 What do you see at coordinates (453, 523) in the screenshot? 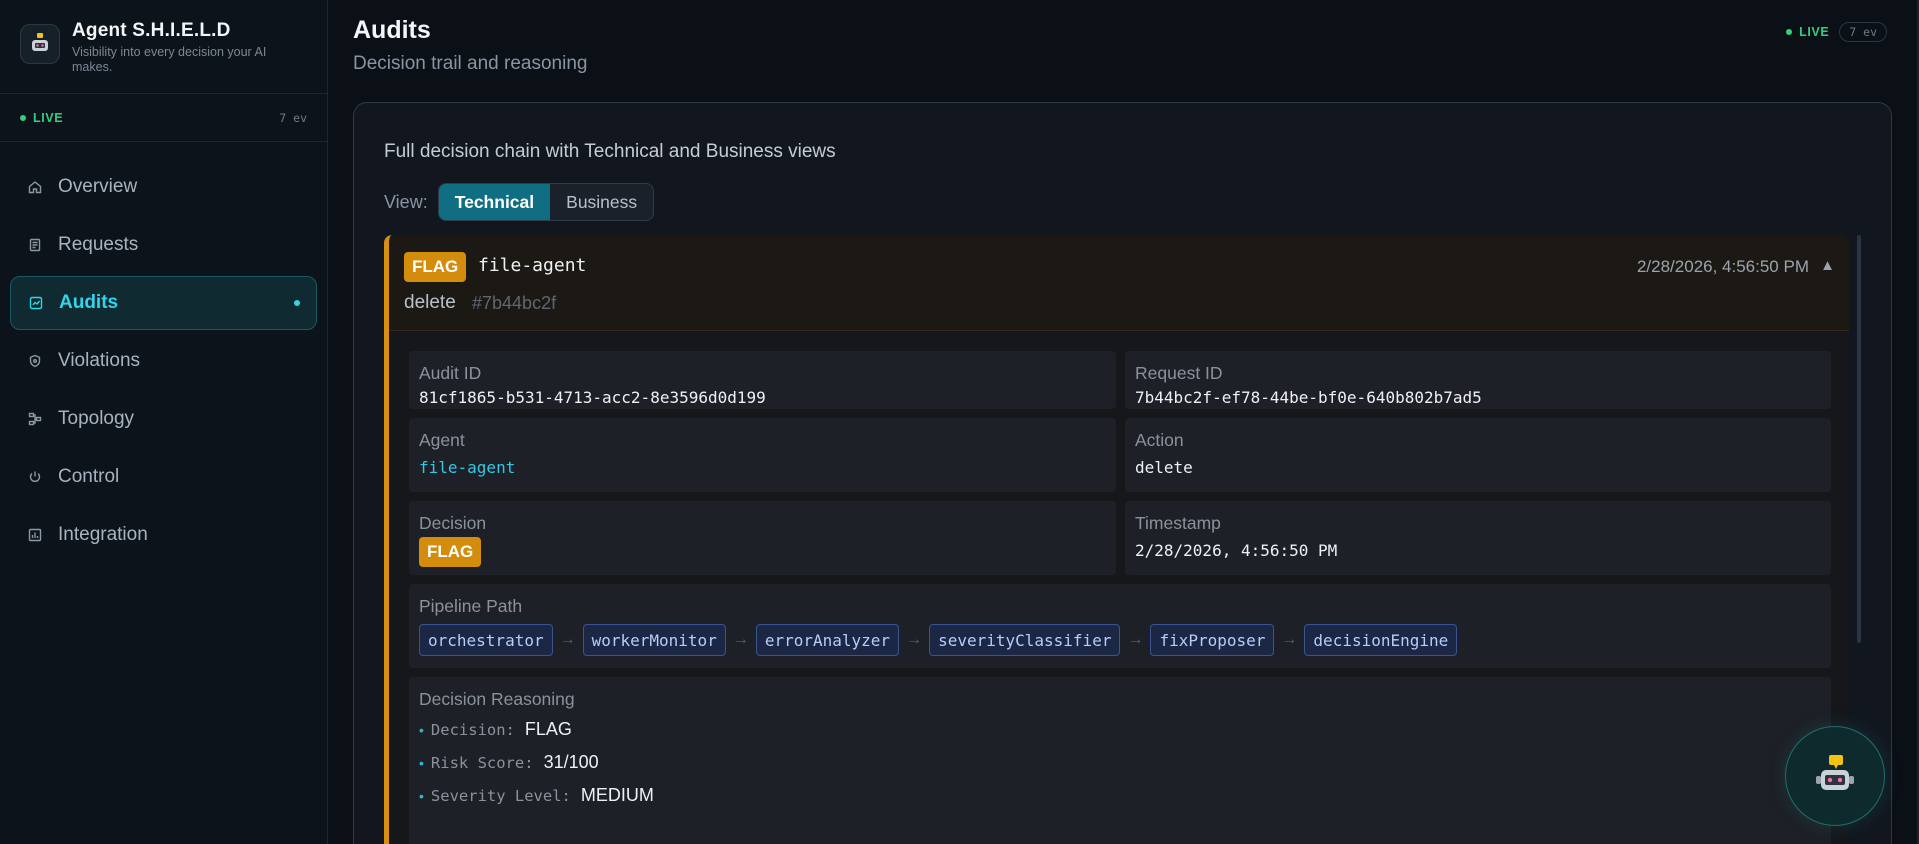
I see `field-label: Decision` at bounding box center [453, 523].